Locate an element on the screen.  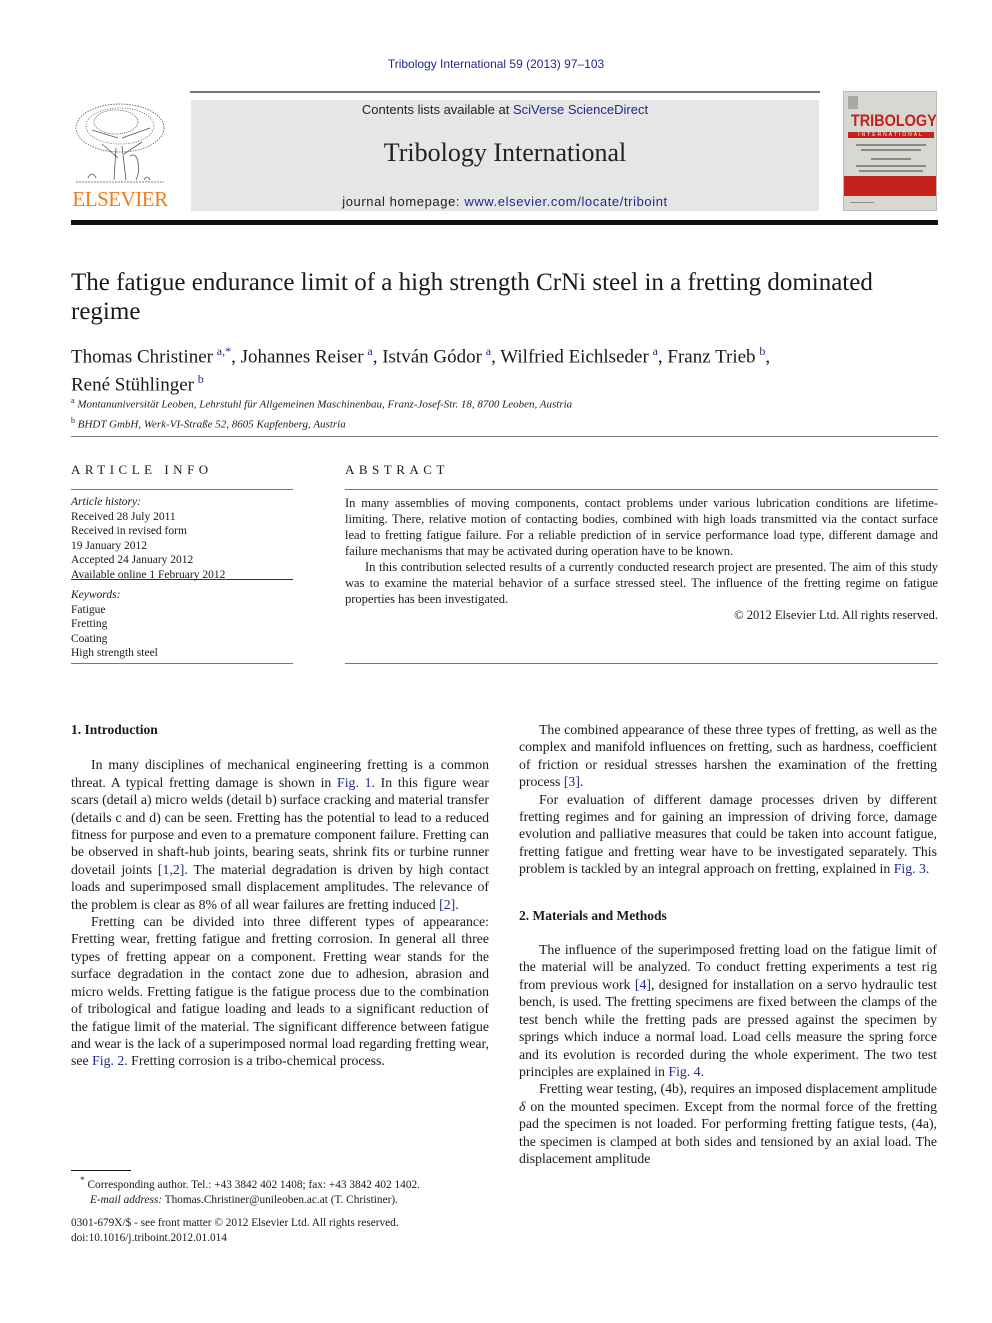
reference-link: Fig. 1 is located at coordinates (354, 782).